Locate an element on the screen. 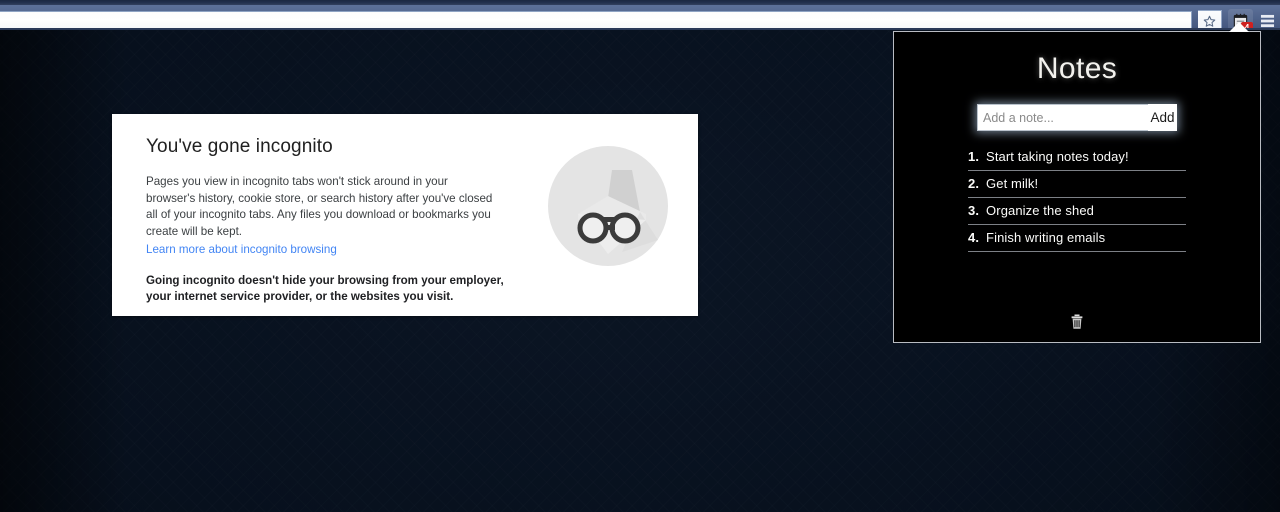 The image size is (1280, 512). note-index: 4. is located at coordinates (974, 237).